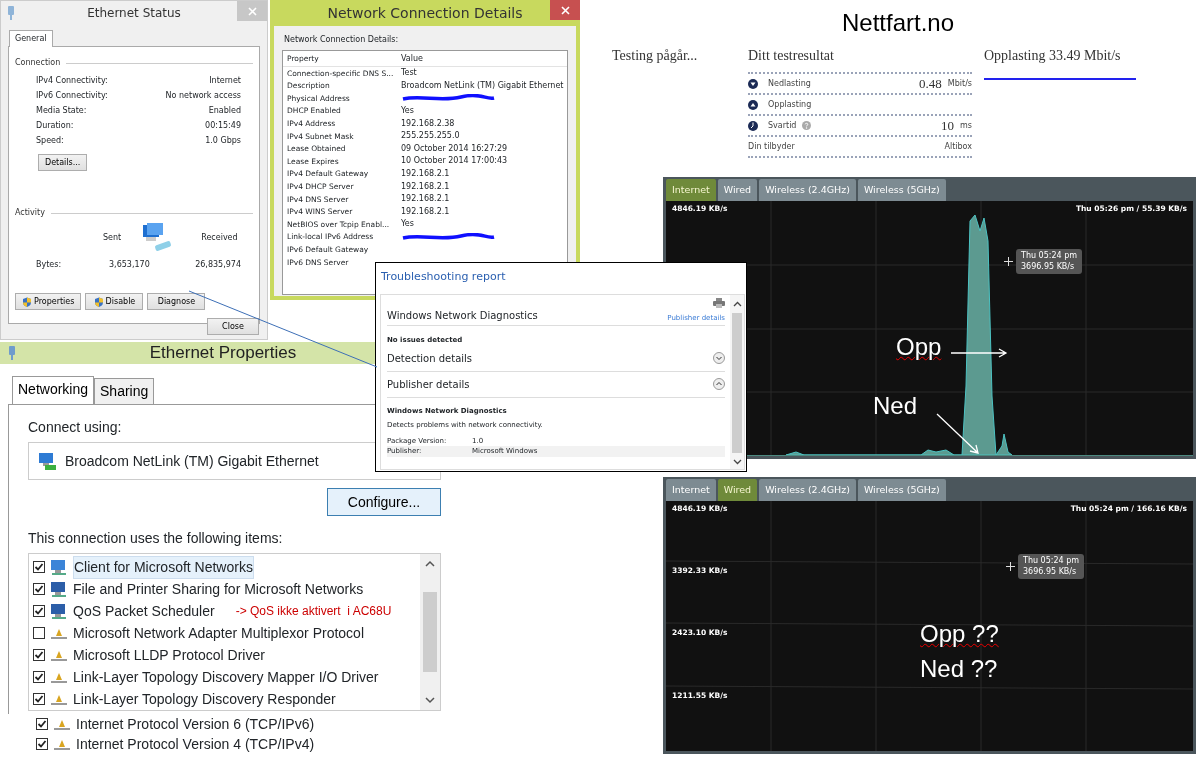 The image size is (1200, 763). Describe the element at coordinates (789, 83) in the screenshot. I see `metric-label: Nedlasting` at that location.